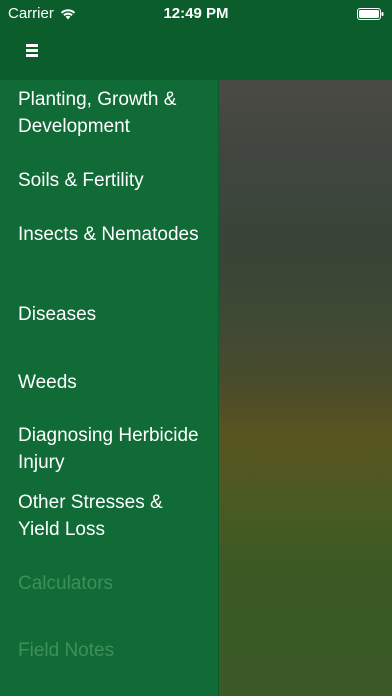 This screenshot has width=392, height=696. Describe the element at coordinates (113, 234) in the screenshot. I see `menu-item-insects-nematodes: Insects & Nematodes` at that location.